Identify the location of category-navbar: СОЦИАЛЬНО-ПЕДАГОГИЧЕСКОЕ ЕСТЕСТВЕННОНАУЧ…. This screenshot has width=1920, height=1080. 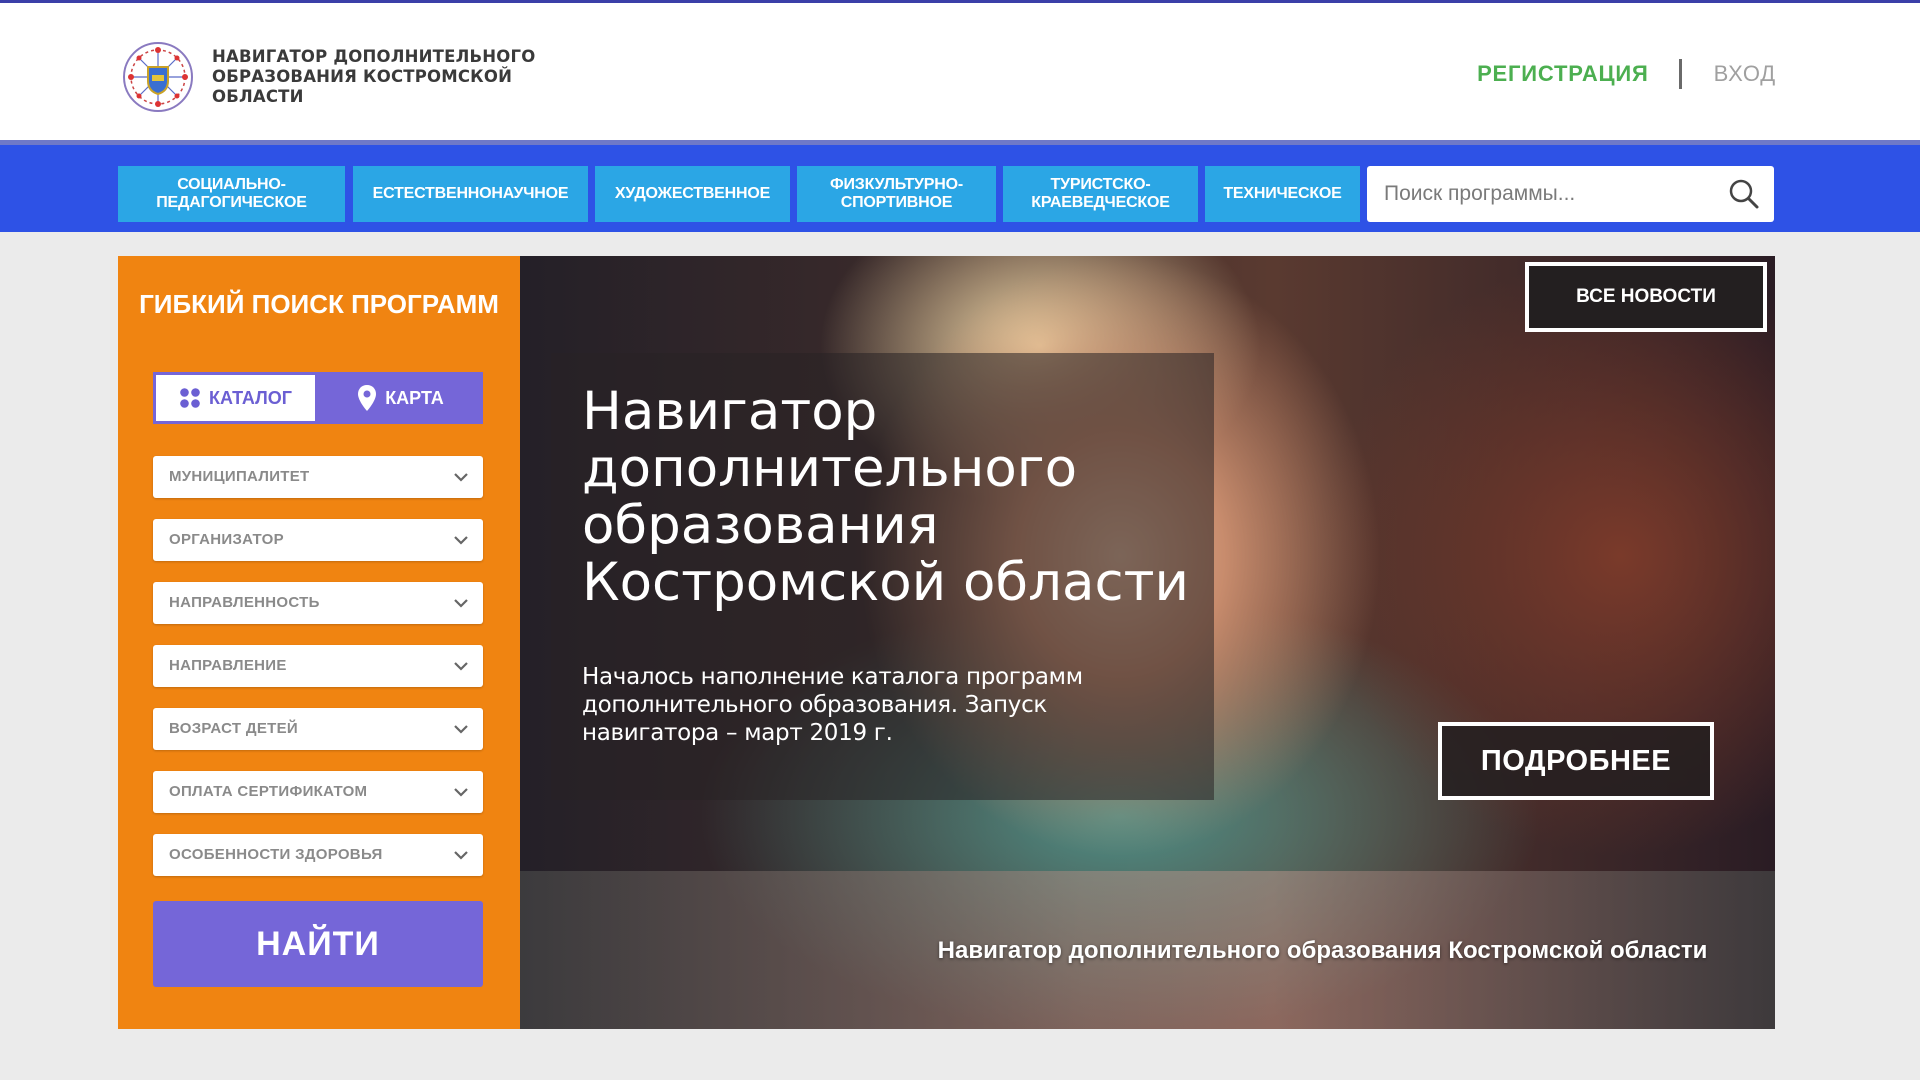
(960, 186).